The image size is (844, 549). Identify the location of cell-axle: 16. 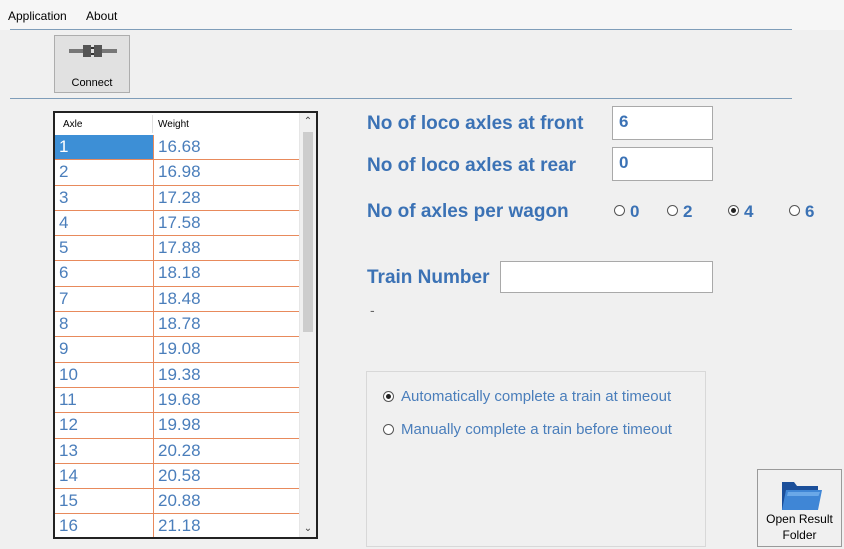
(104, 525).